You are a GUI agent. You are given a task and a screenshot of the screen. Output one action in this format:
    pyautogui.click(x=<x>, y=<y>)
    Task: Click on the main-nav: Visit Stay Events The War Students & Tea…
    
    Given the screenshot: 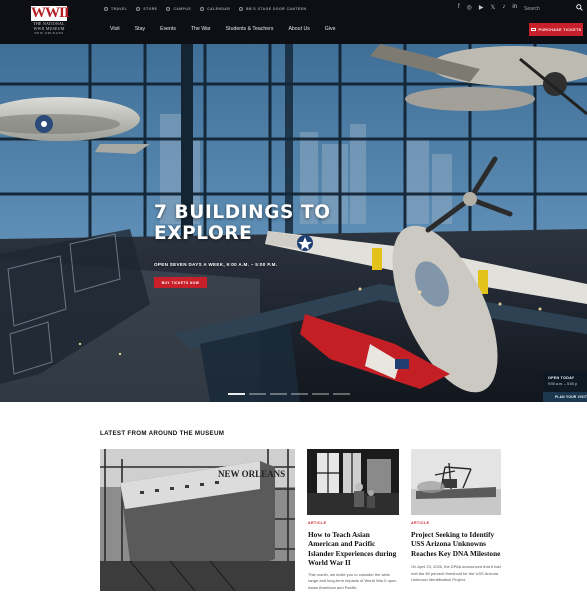 What is the action you would take?
    pyautogui.click(x=222, y=29)
    